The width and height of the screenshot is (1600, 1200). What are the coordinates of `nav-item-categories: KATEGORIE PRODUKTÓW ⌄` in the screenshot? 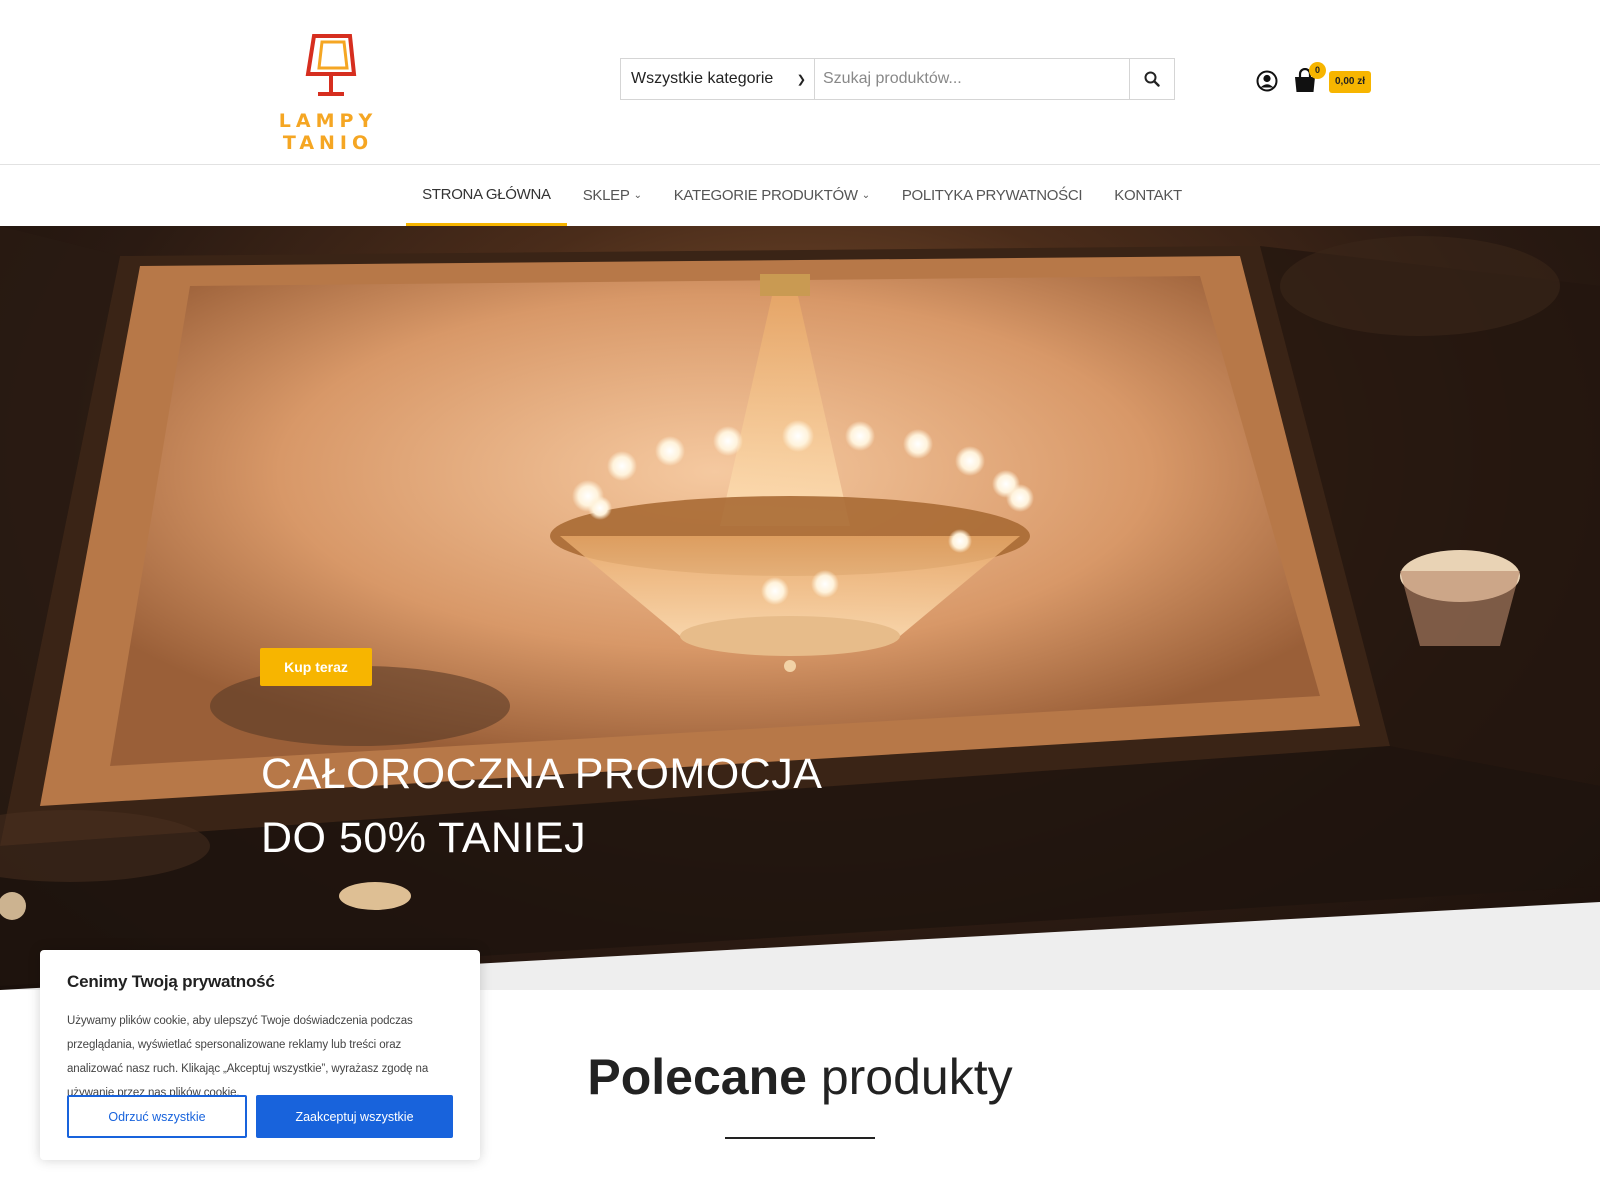 It's located at (772, 195).